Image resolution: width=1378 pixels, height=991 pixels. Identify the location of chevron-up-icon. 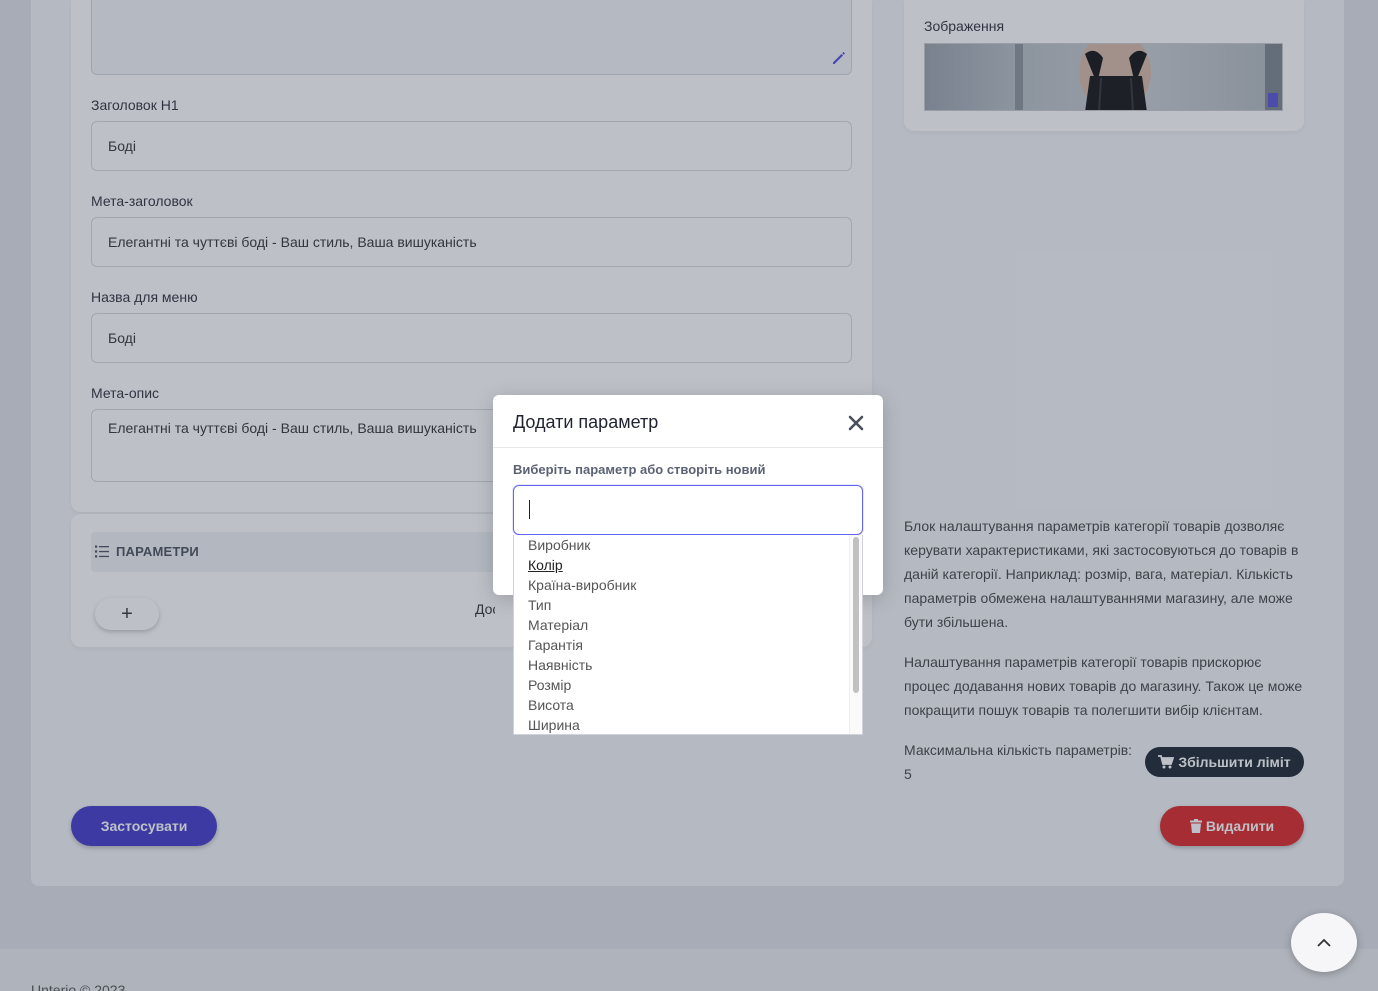
(1324, 942).